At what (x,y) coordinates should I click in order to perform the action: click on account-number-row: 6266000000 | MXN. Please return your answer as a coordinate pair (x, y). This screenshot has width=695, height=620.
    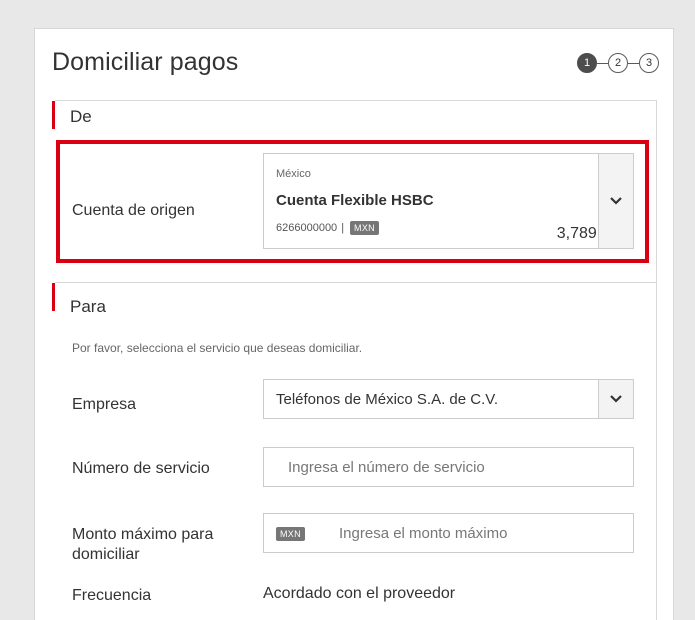
    Looking at the image, I should click on (327, 228).